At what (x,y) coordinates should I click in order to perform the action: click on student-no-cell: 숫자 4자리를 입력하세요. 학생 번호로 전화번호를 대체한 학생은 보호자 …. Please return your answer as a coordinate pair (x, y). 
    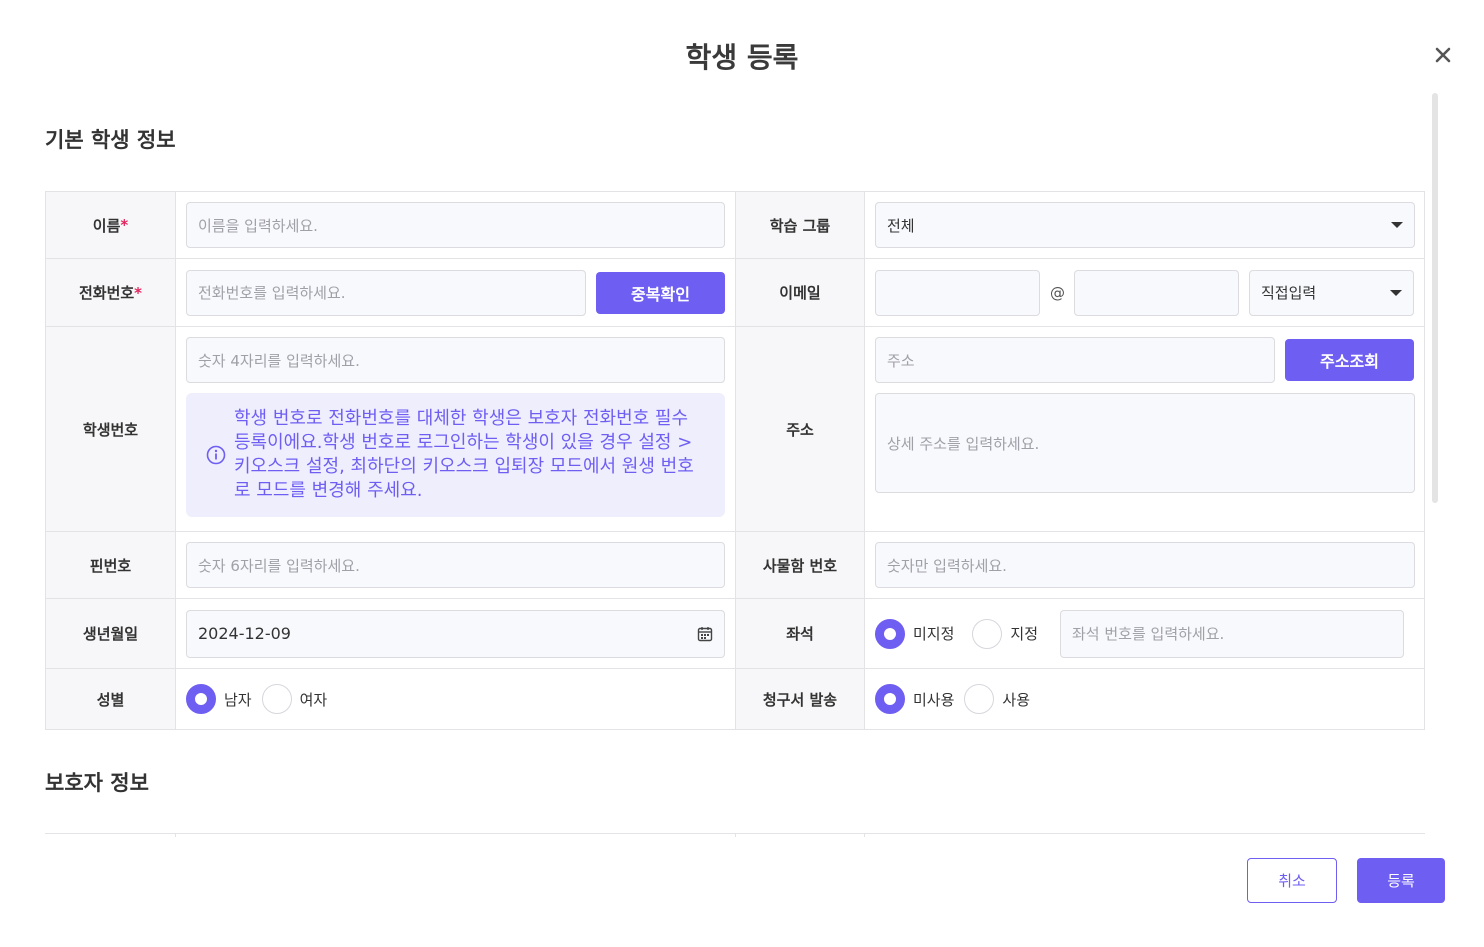
    Looking at the image, I should click on (456, 429).